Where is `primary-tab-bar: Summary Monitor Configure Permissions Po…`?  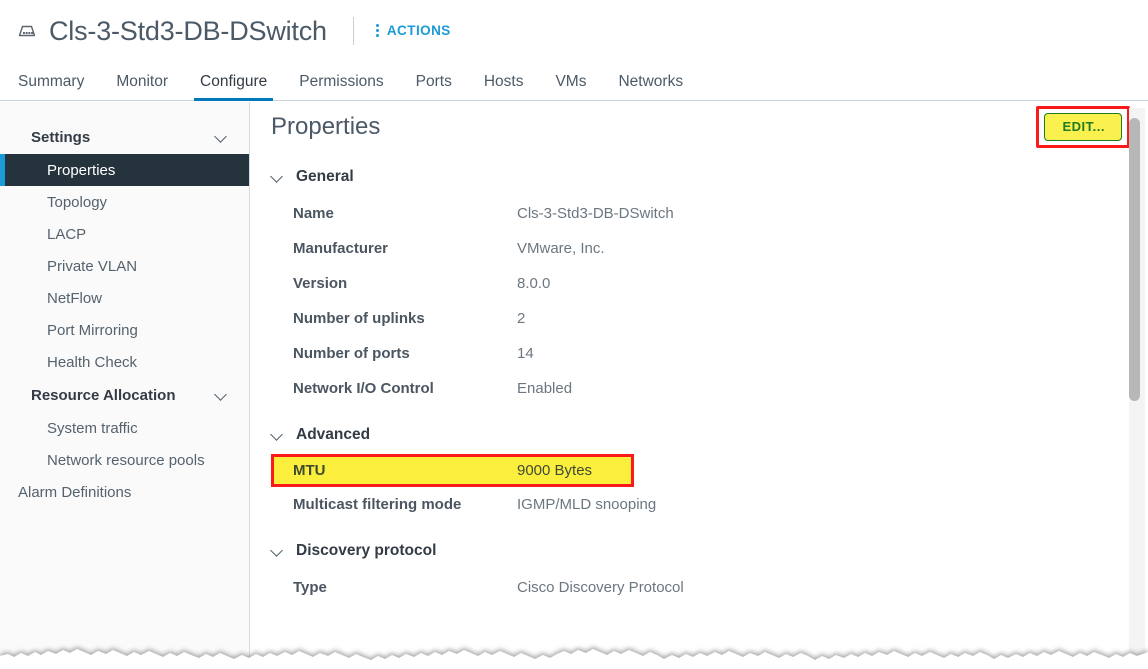 primary-tab-bar: Summary Monitor Configure Permissions Po… is located at coordinates (574, 81).